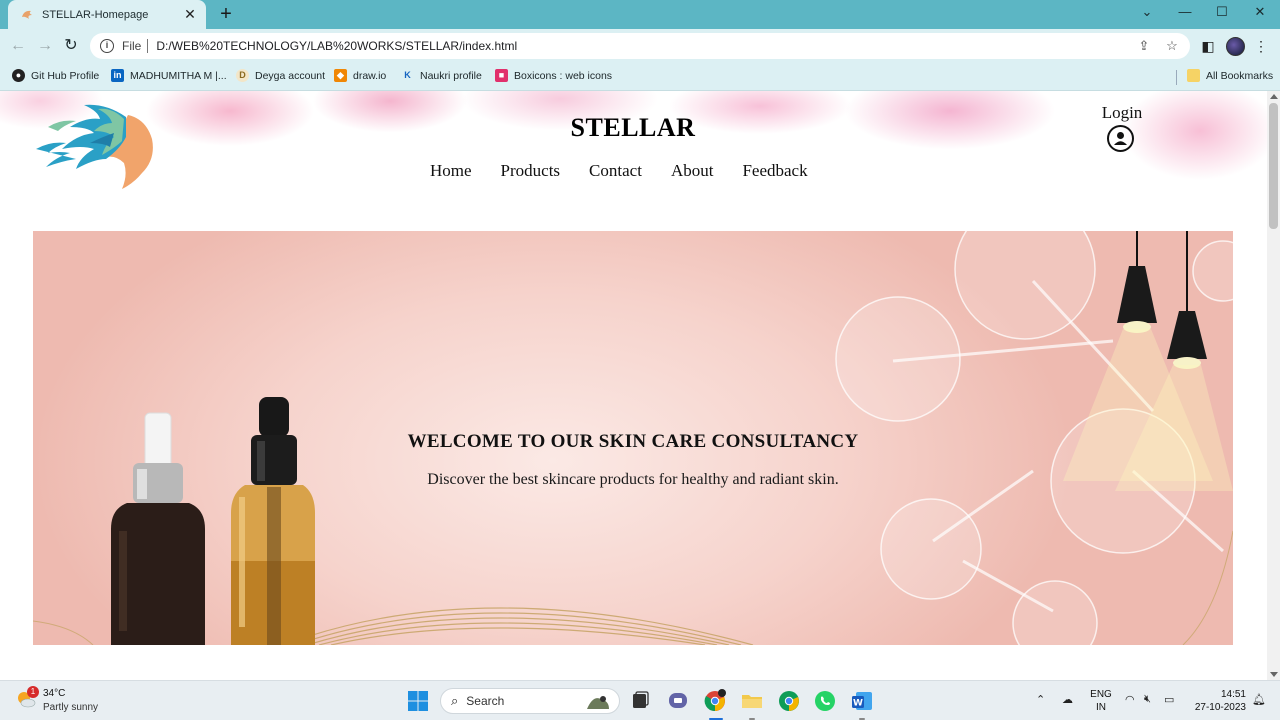 The image size is (1280, 720). Describe the element at coordinates (633, 127) in the screenshot. I see `site-brand-title: STELLAR` at that location.